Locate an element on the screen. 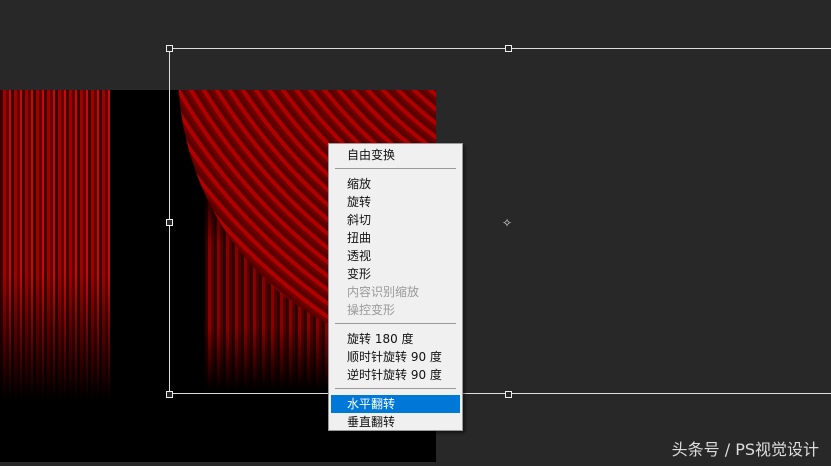 The image size is (831, 466). transform-handle-top-left is located at coordinates (169, 48).